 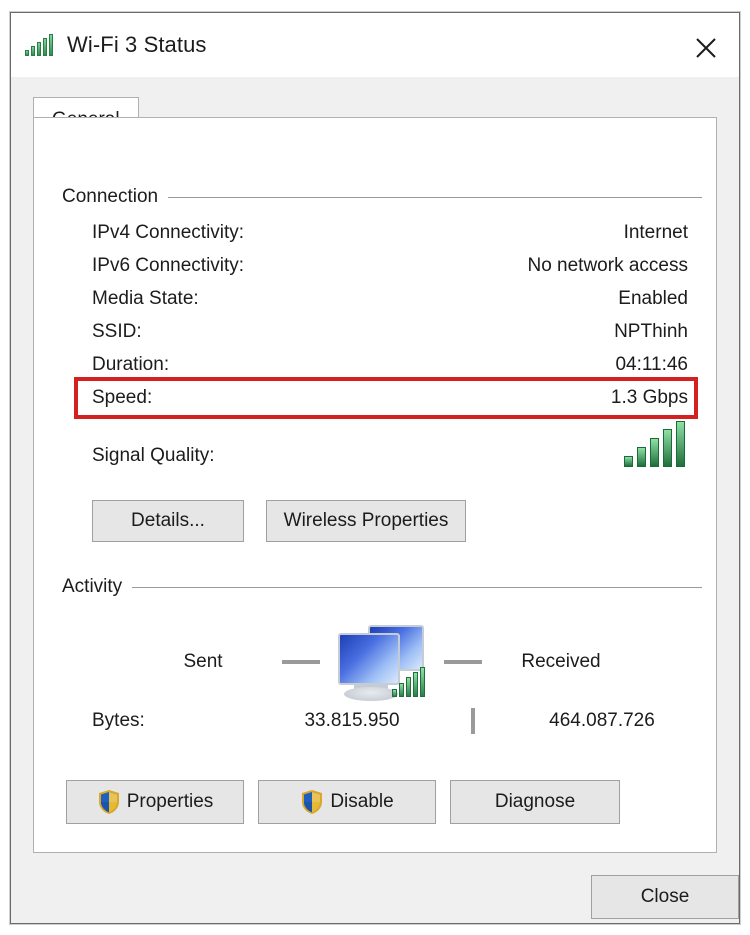 What do you see at coordinates (203, 661) in the screenshot?
I see `sent-label: Sent` at bounding box center [203, 661].